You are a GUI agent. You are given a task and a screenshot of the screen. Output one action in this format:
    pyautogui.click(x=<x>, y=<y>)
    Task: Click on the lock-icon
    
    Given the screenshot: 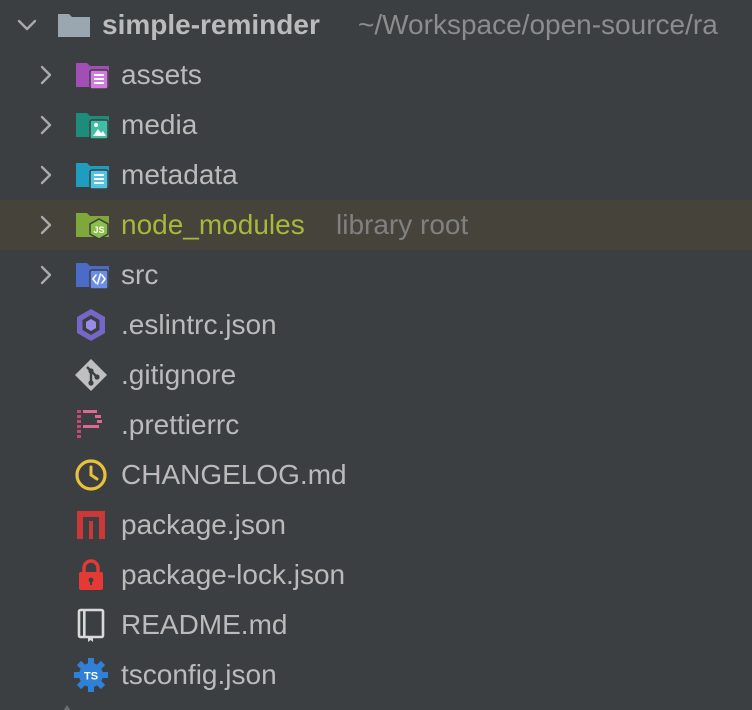 What is the action you would take?
    pyautogui.click(x=91, y=574)
    